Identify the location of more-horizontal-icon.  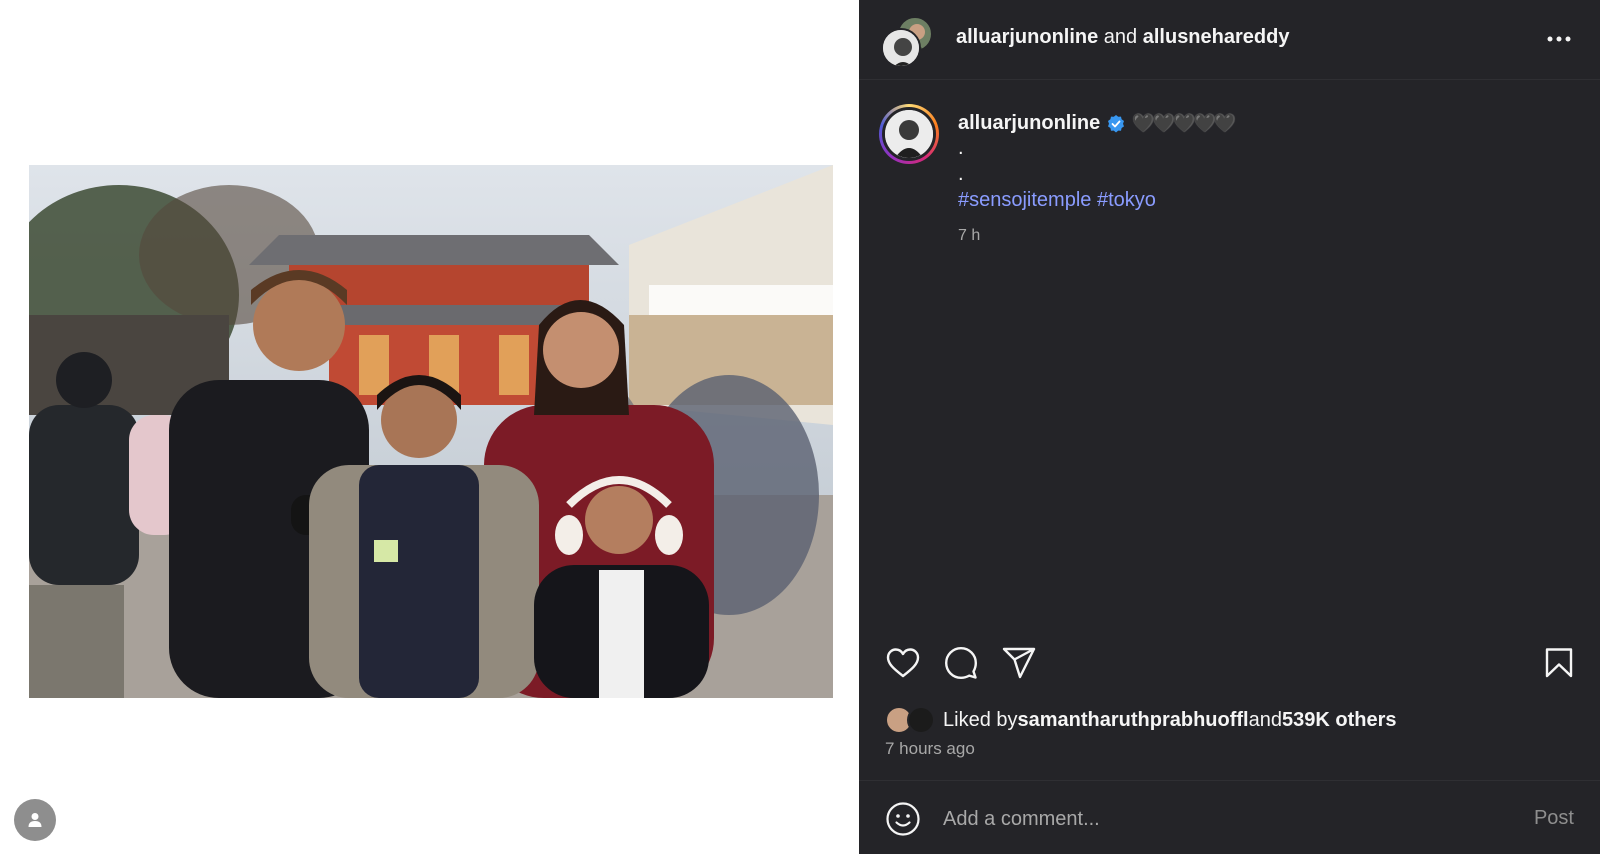
(1559, 39).